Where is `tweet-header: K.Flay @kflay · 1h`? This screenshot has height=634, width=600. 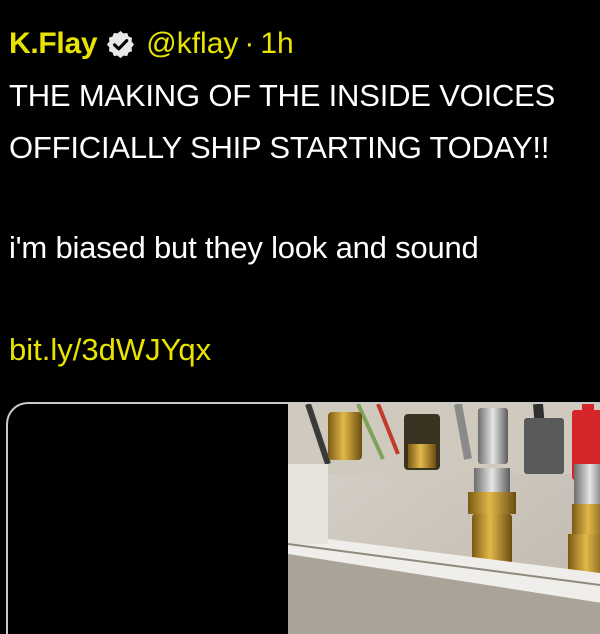
tweet-header: K.Flay @kflay · 1h is located at coordinates (151, 44).